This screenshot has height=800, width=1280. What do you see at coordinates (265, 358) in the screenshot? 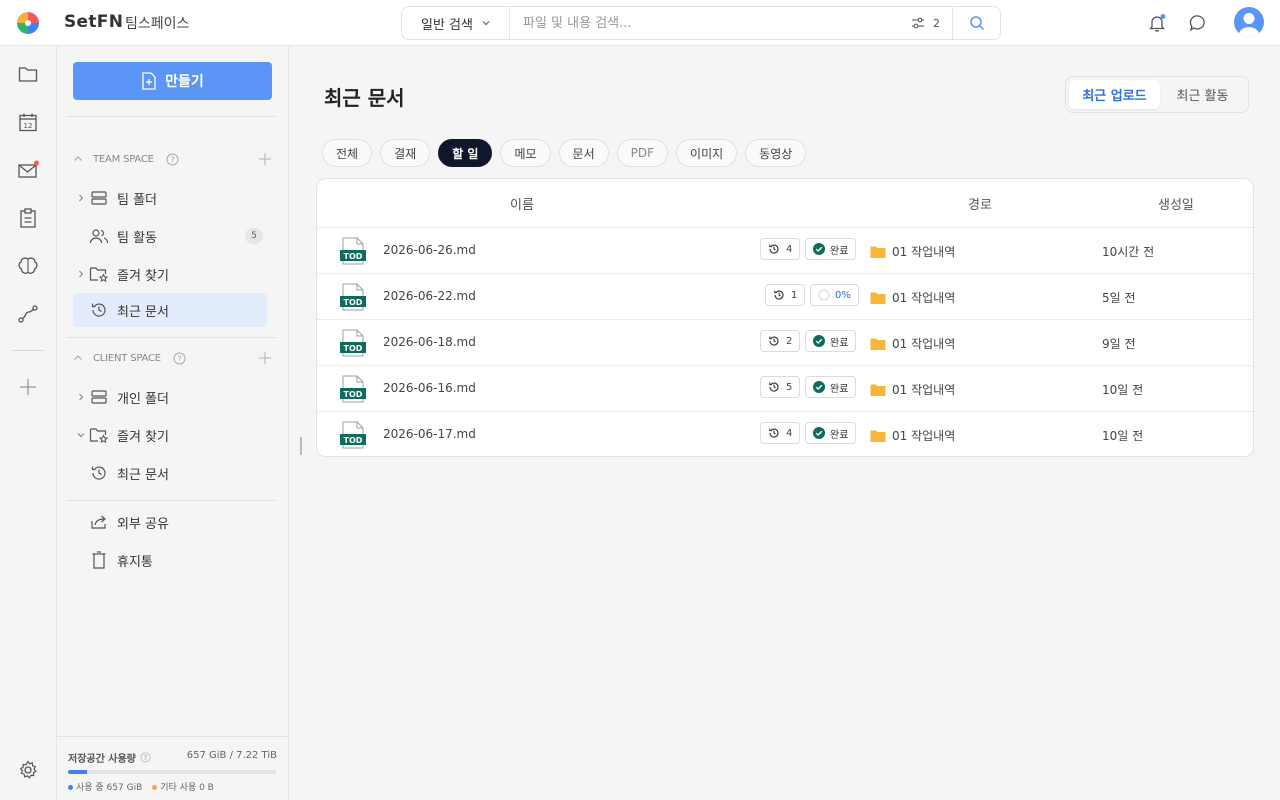
I see `add-client-item-icon` at bounding box center [265, 358].